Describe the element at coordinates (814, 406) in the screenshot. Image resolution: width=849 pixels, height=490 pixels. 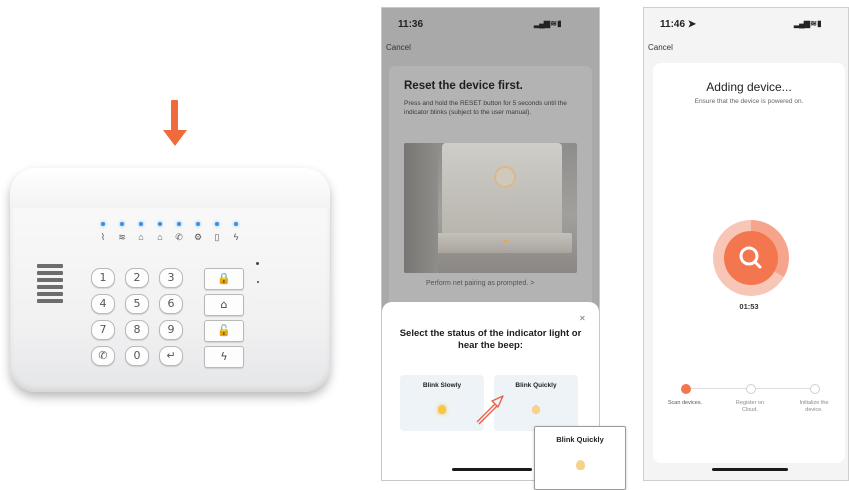
I see `step-initialize-label: Initialize the device.` at that location.